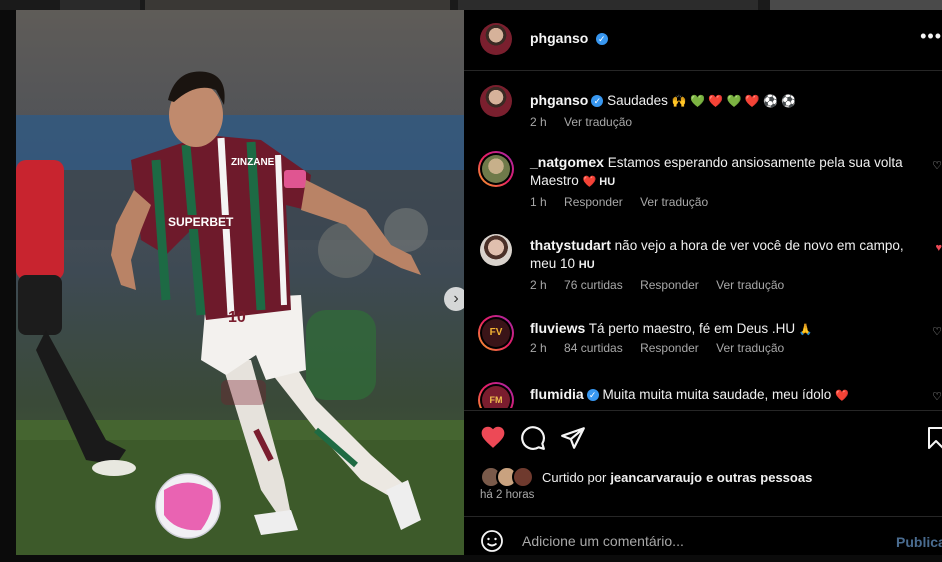  Describe the element at coordinates (593, 285) in the screenshot. I see `comment-likes: 76 curtidas` at that location.